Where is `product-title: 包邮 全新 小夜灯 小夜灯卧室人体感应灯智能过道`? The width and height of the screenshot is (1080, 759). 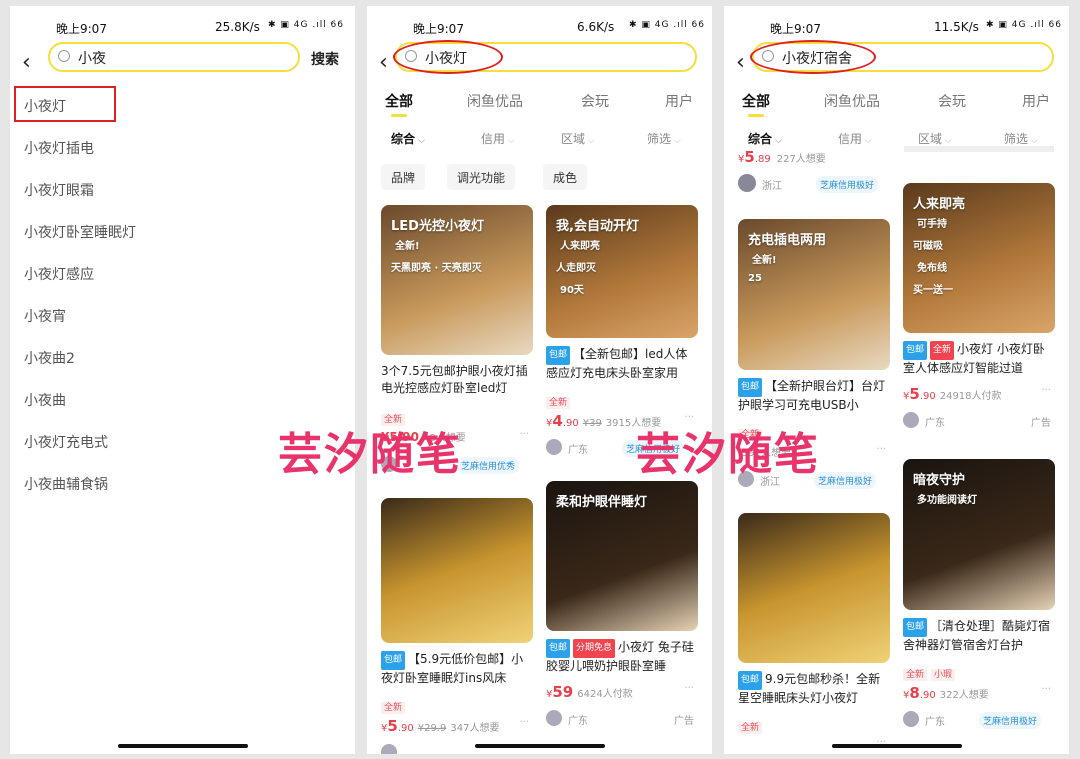
product-title: 包邮 全新 小夜灯 小夜灯卧室人体感应灯智能过道 is located at coordinates (979, 359).